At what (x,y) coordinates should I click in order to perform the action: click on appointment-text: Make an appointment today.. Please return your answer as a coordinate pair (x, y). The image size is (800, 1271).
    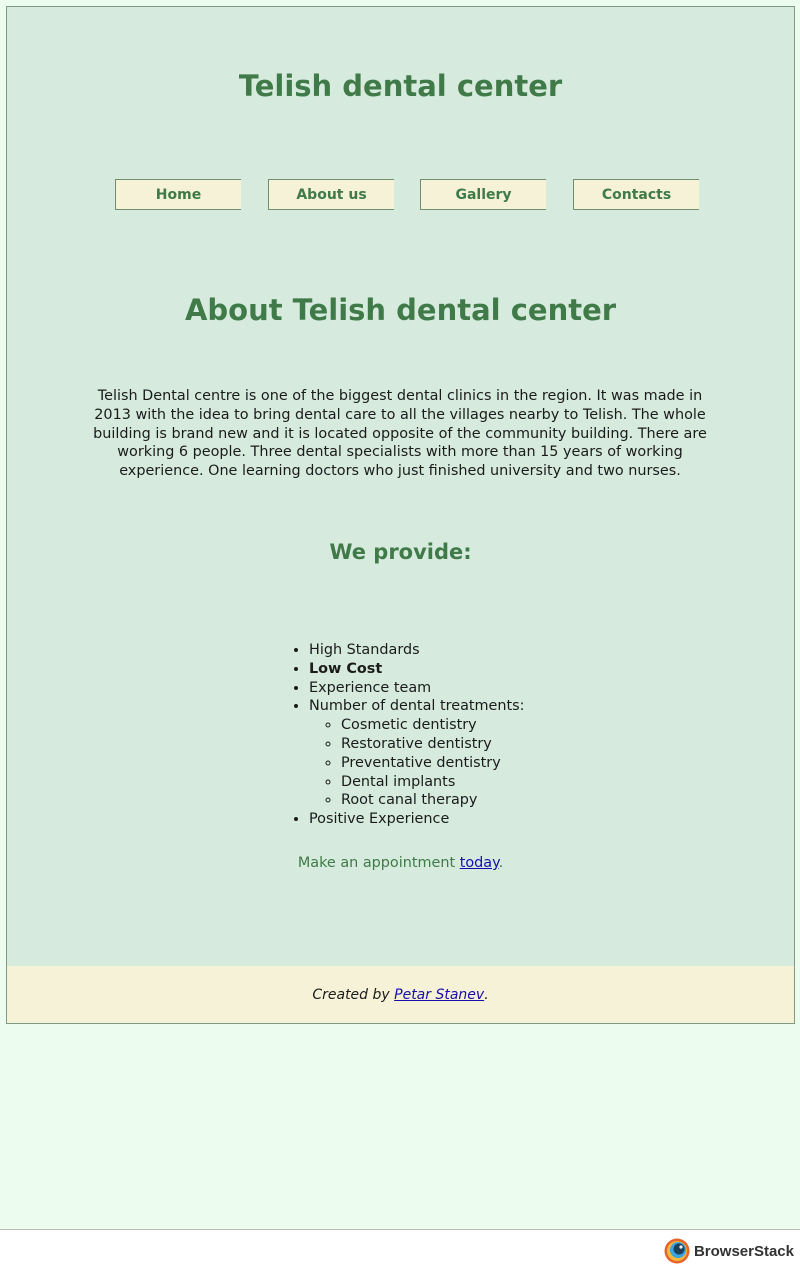
    Looking at the image, I should click on (400, 863).